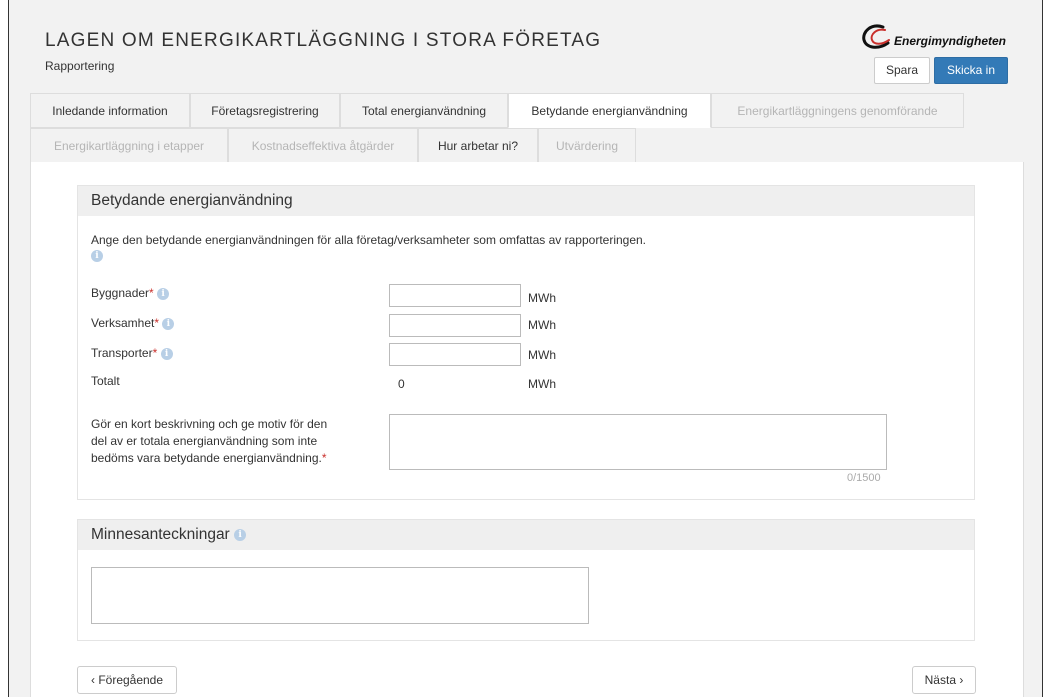  What do you see at coordinates (971, 70) in the screenshot?
I see `submit-button: Skicka in` at bounding box center [971, 70].